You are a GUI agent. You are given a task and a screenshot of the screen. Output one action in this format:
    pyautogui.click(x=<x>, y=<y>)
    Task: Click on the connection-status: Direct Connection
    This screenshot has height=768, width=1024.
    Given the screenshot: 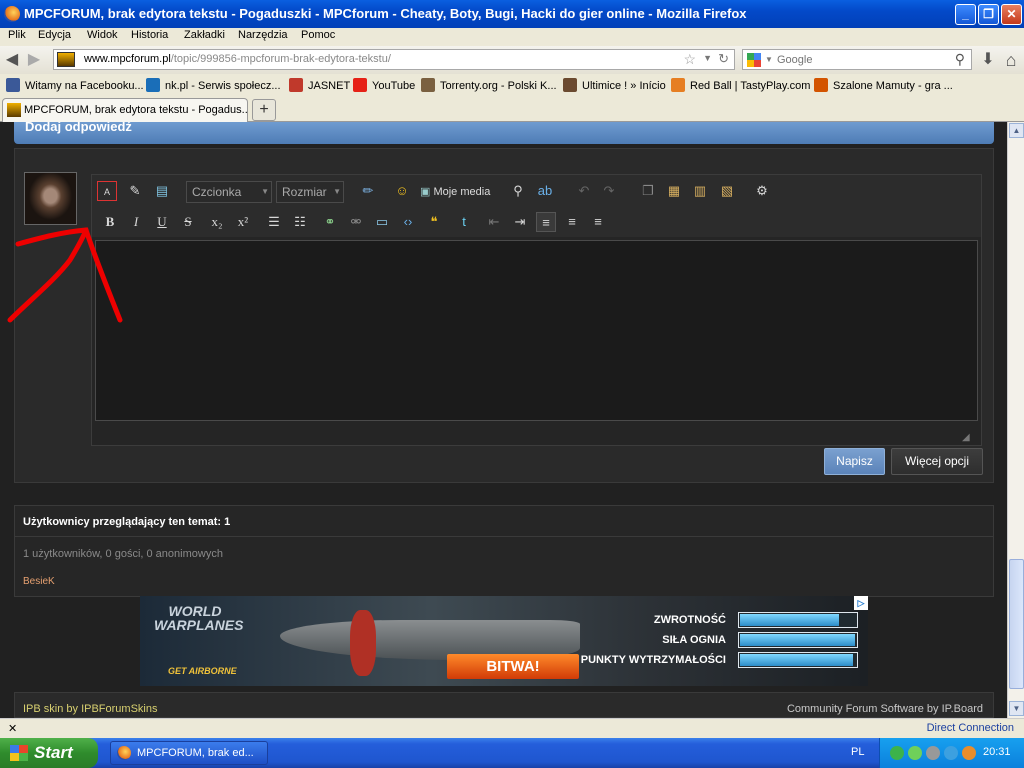 What is the action you would take?
    pyautogui.click(x=970, y=728)
    